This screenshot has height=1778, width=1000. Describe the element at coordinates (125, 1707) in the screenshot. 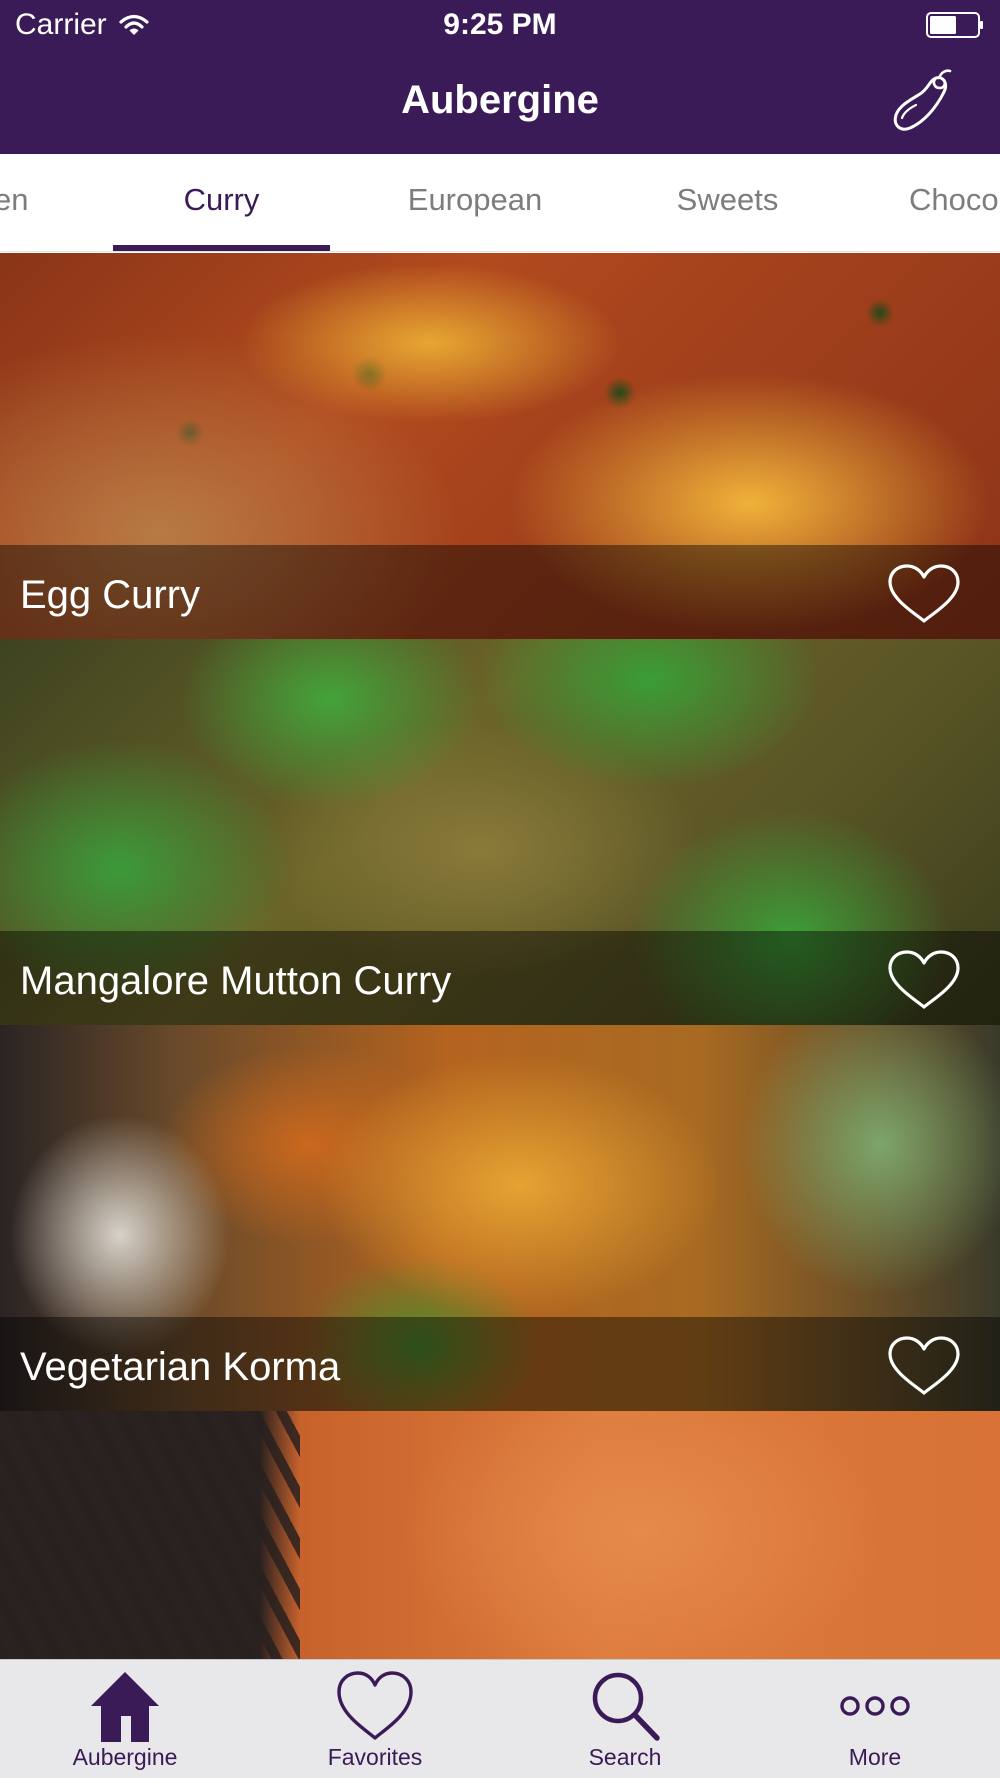

I see `house-icon` at that location.